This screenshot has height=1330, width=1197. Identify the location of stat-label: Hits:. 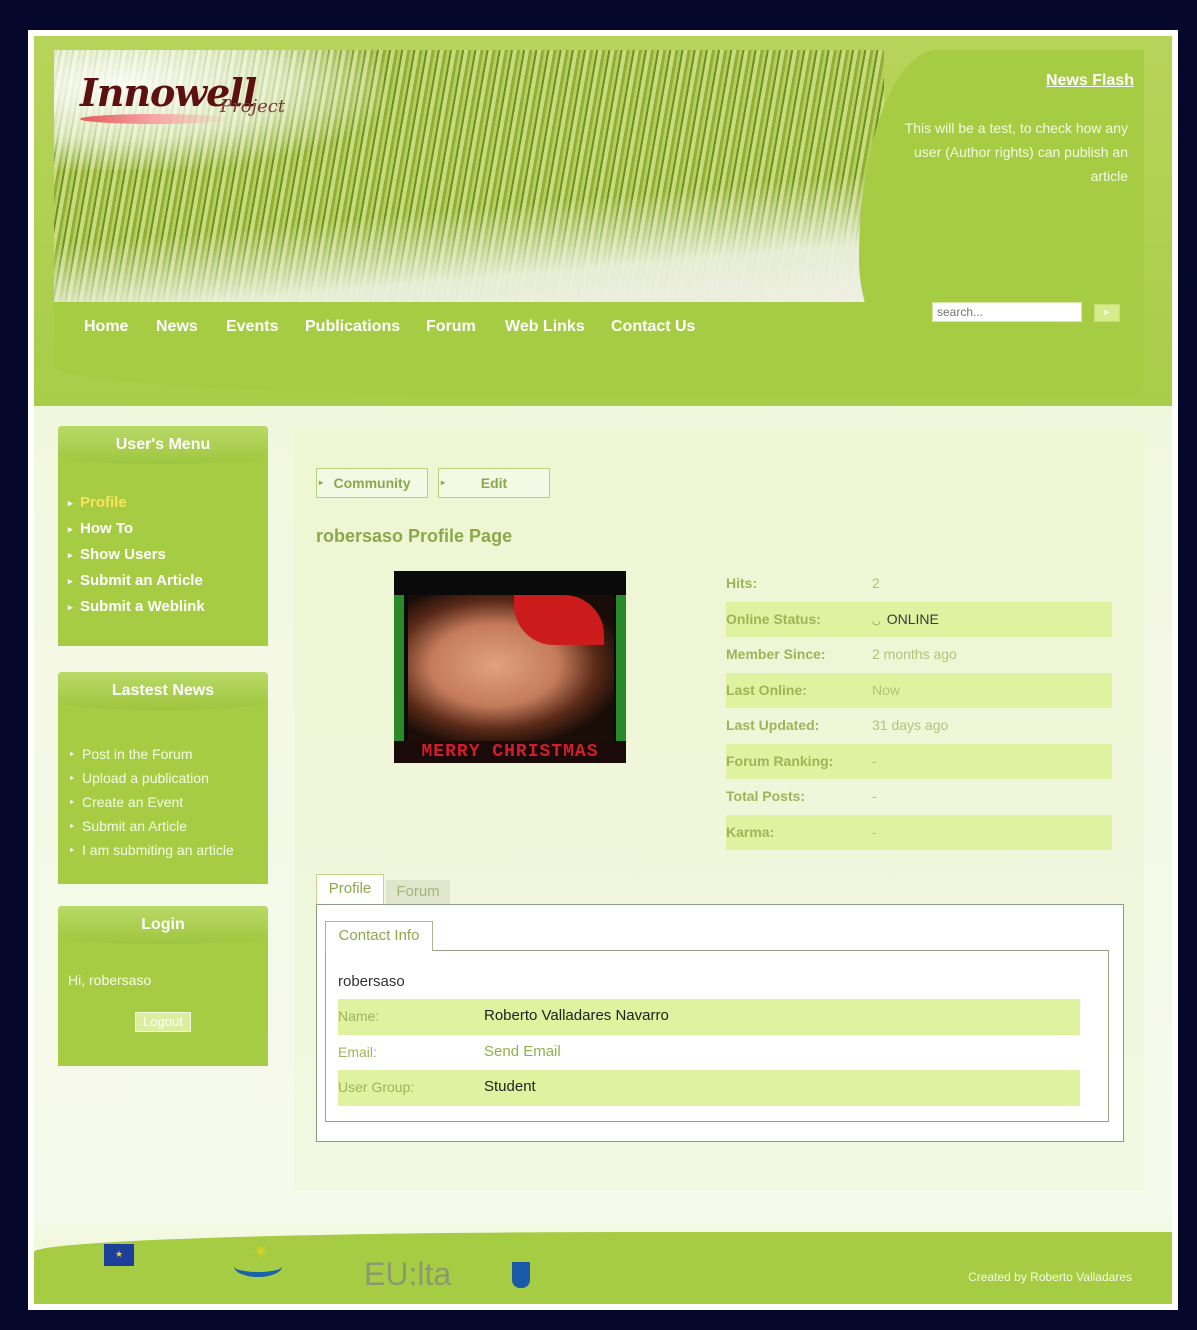
(742, 583).